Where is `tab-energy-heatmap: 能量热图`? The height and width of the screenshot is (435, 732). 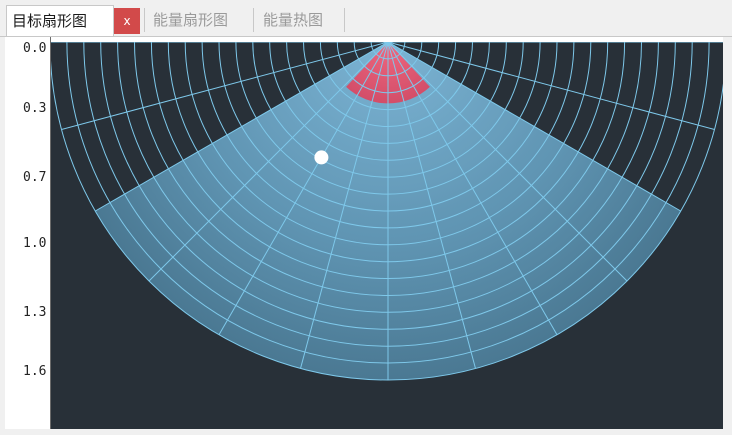
tab-energy-heatmap: 能量热图 is located at coordinates (293, 20).